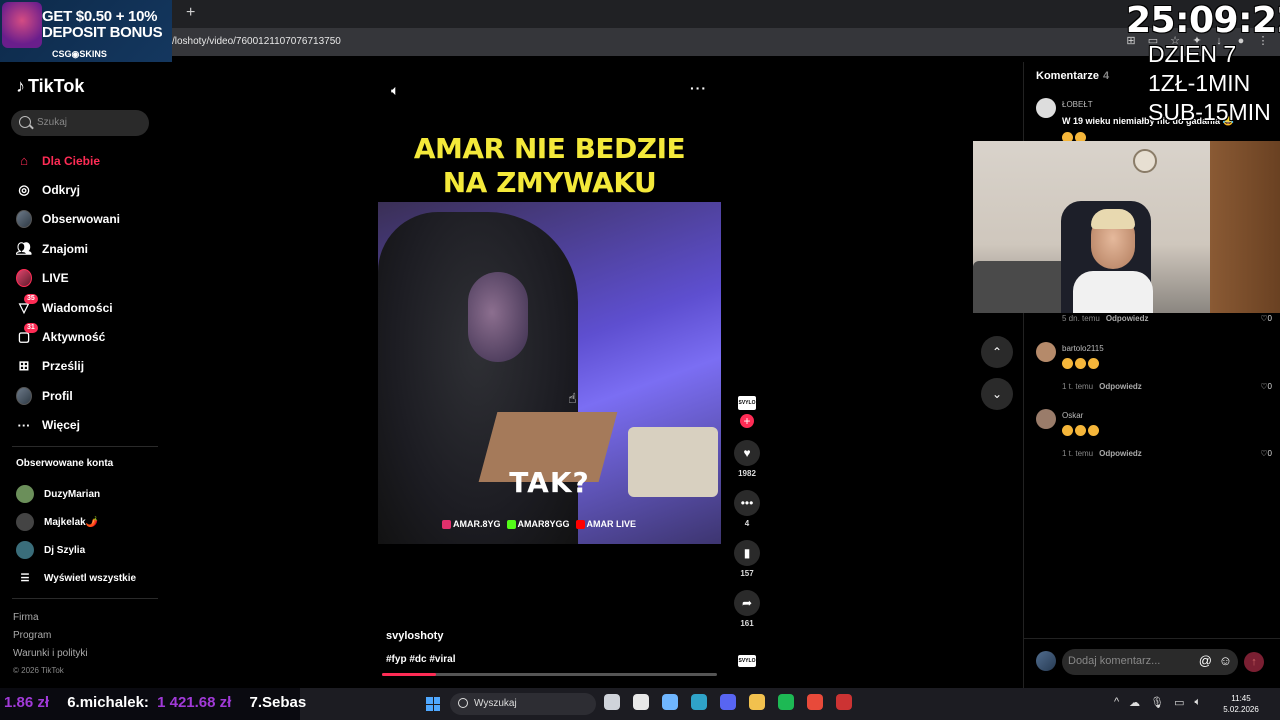 The height and width of the screenshot is (720, 1280). I want to click on promo-banner: GET $0.50 + 10% DEPOSIT BONUS CSG◉SKINS, so click(86, 31).